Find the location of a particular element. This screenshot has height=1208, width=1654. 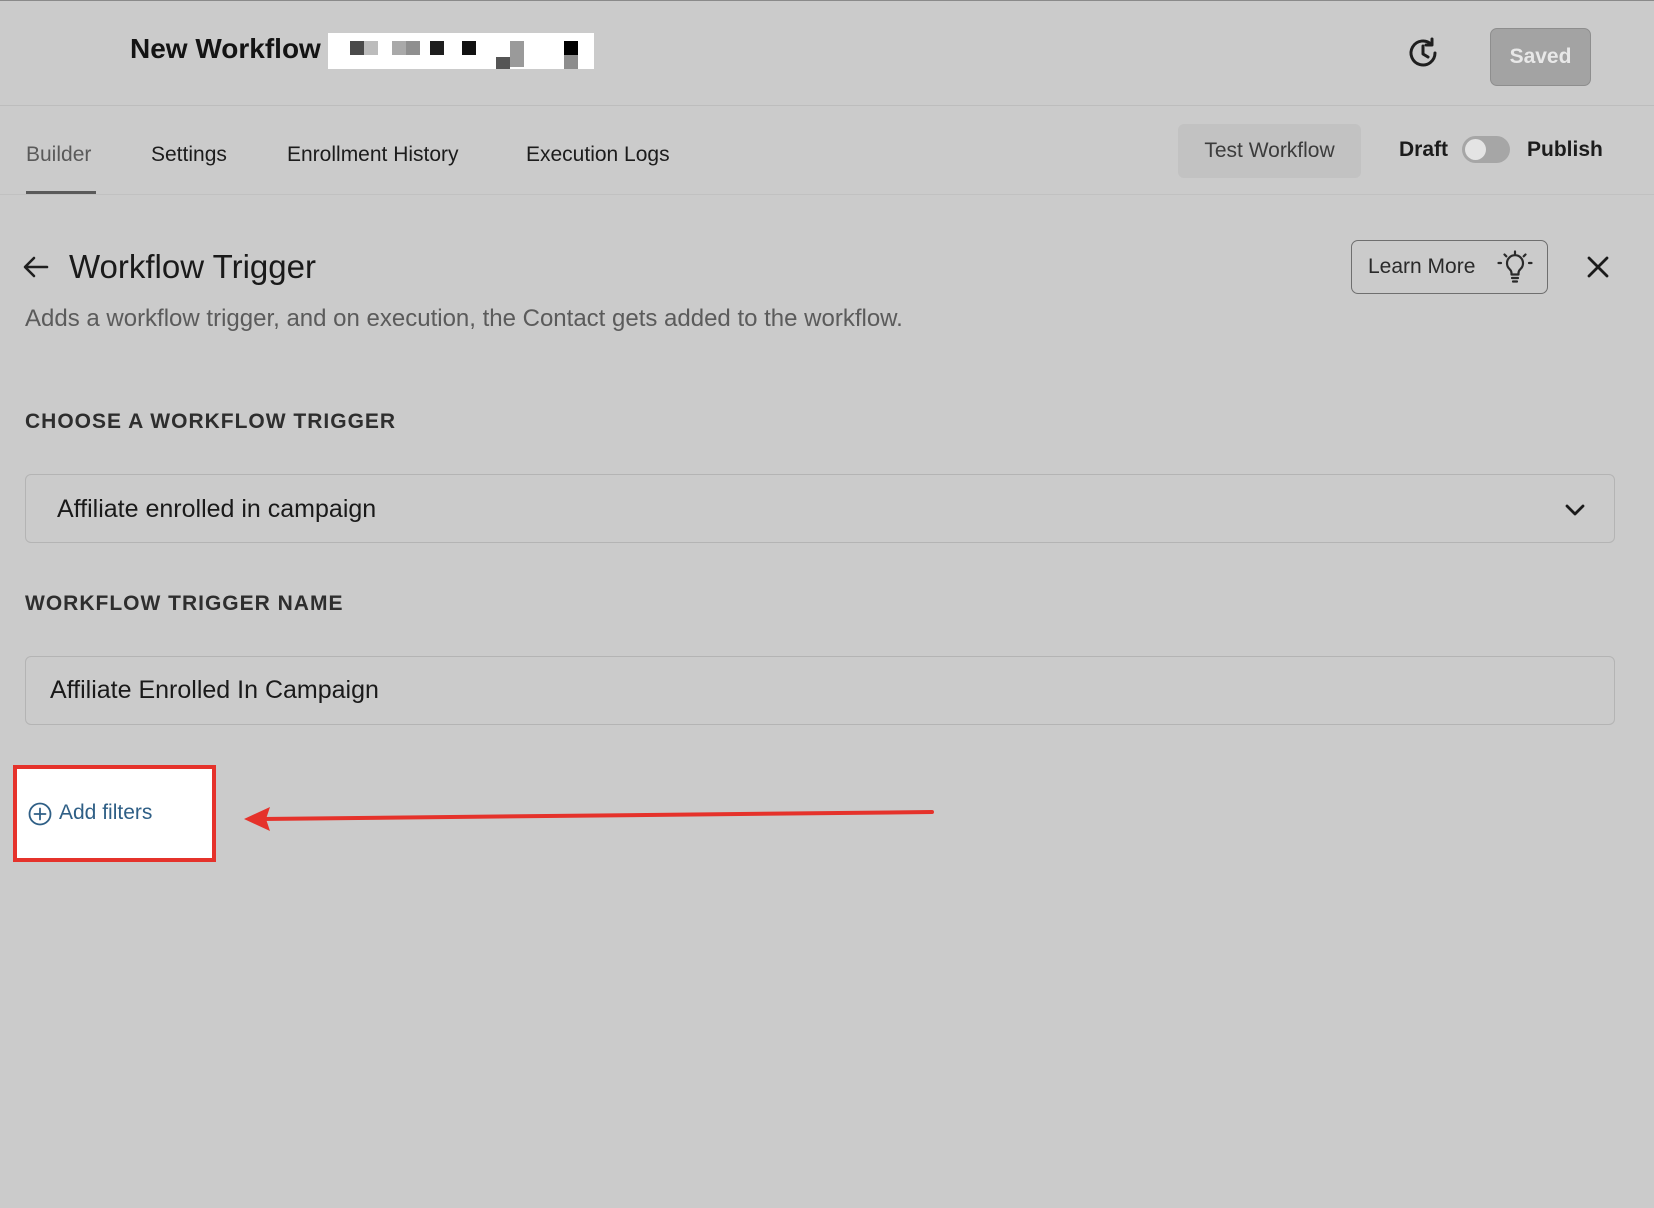

publish-label: Publish is located at coordinates (1565, 149).